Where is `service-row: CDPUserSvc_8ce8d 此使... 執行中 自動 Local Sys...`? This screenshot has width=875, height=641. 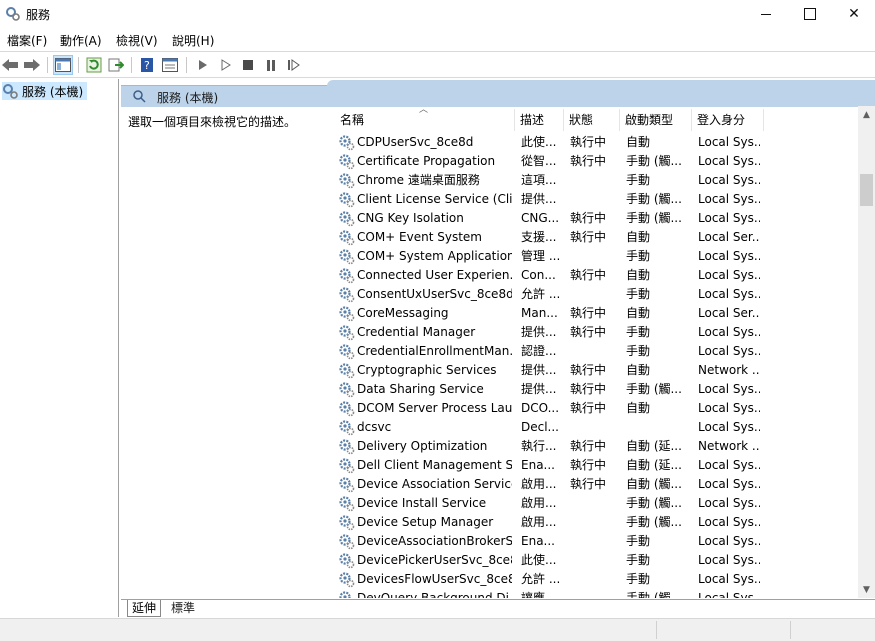
service-row: CDPUserSvc_8ce8d 此使... 執行中 自動 Local Sys... is located at coordinates (595, 142).